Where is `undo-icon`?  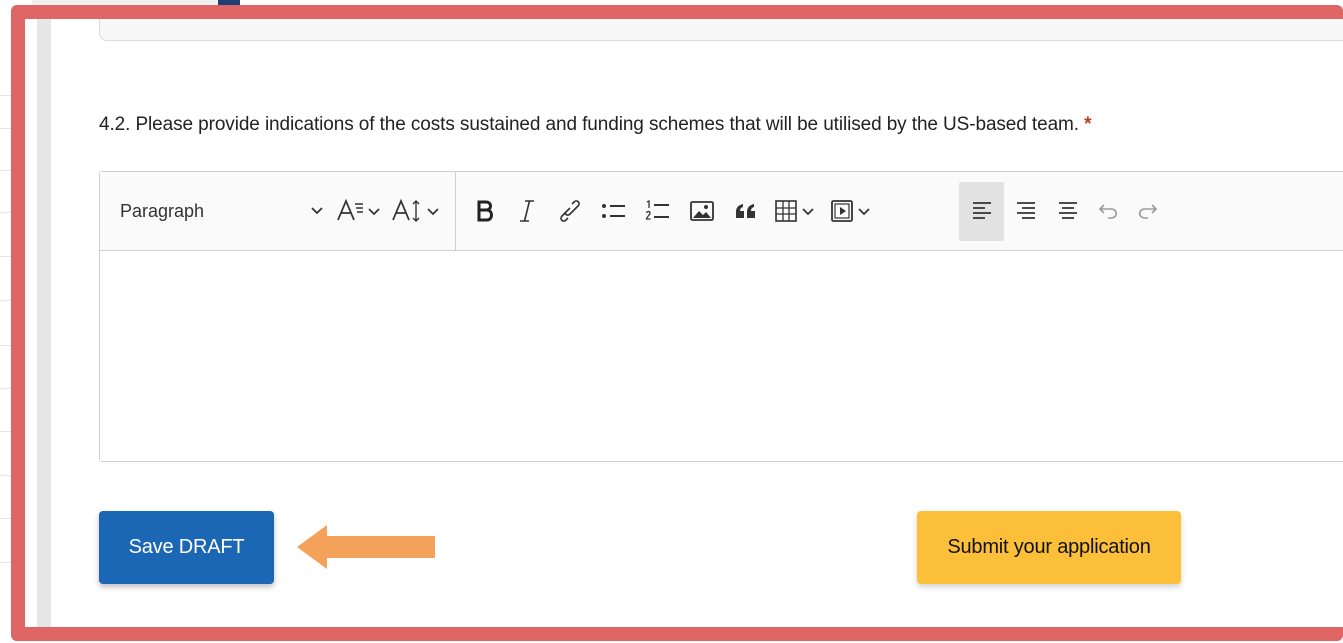 undo-icon is located at coordinates (1109, 211).